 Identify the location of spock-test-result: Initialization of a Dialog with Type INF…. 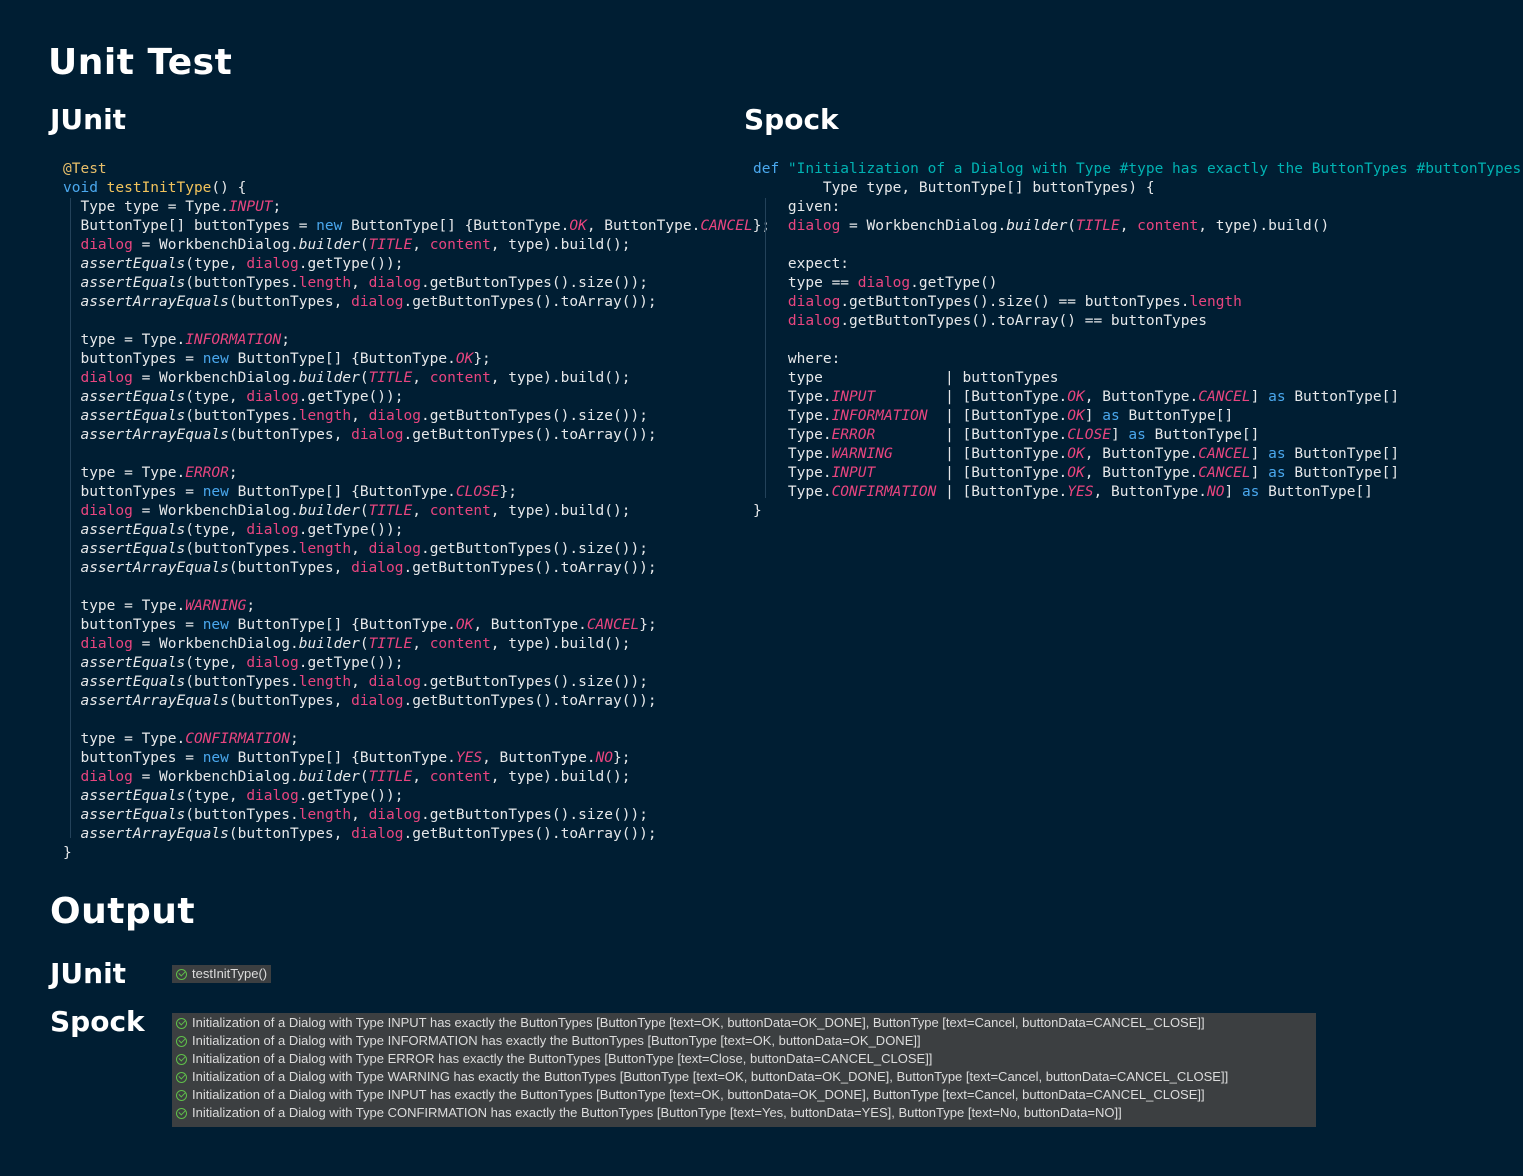
(744, 1041).